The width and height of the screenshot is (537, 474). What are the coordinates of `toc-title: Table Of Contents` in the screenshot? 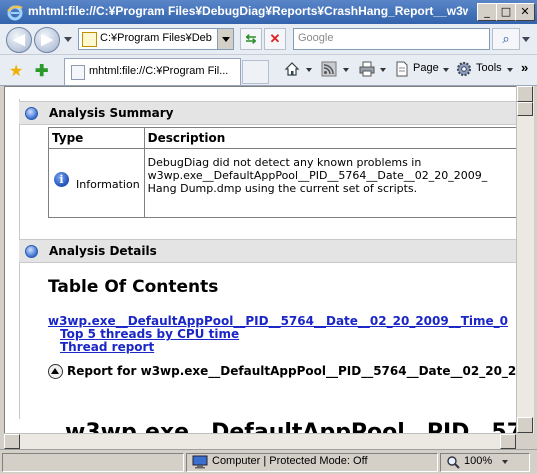 It's located at (133, 287).